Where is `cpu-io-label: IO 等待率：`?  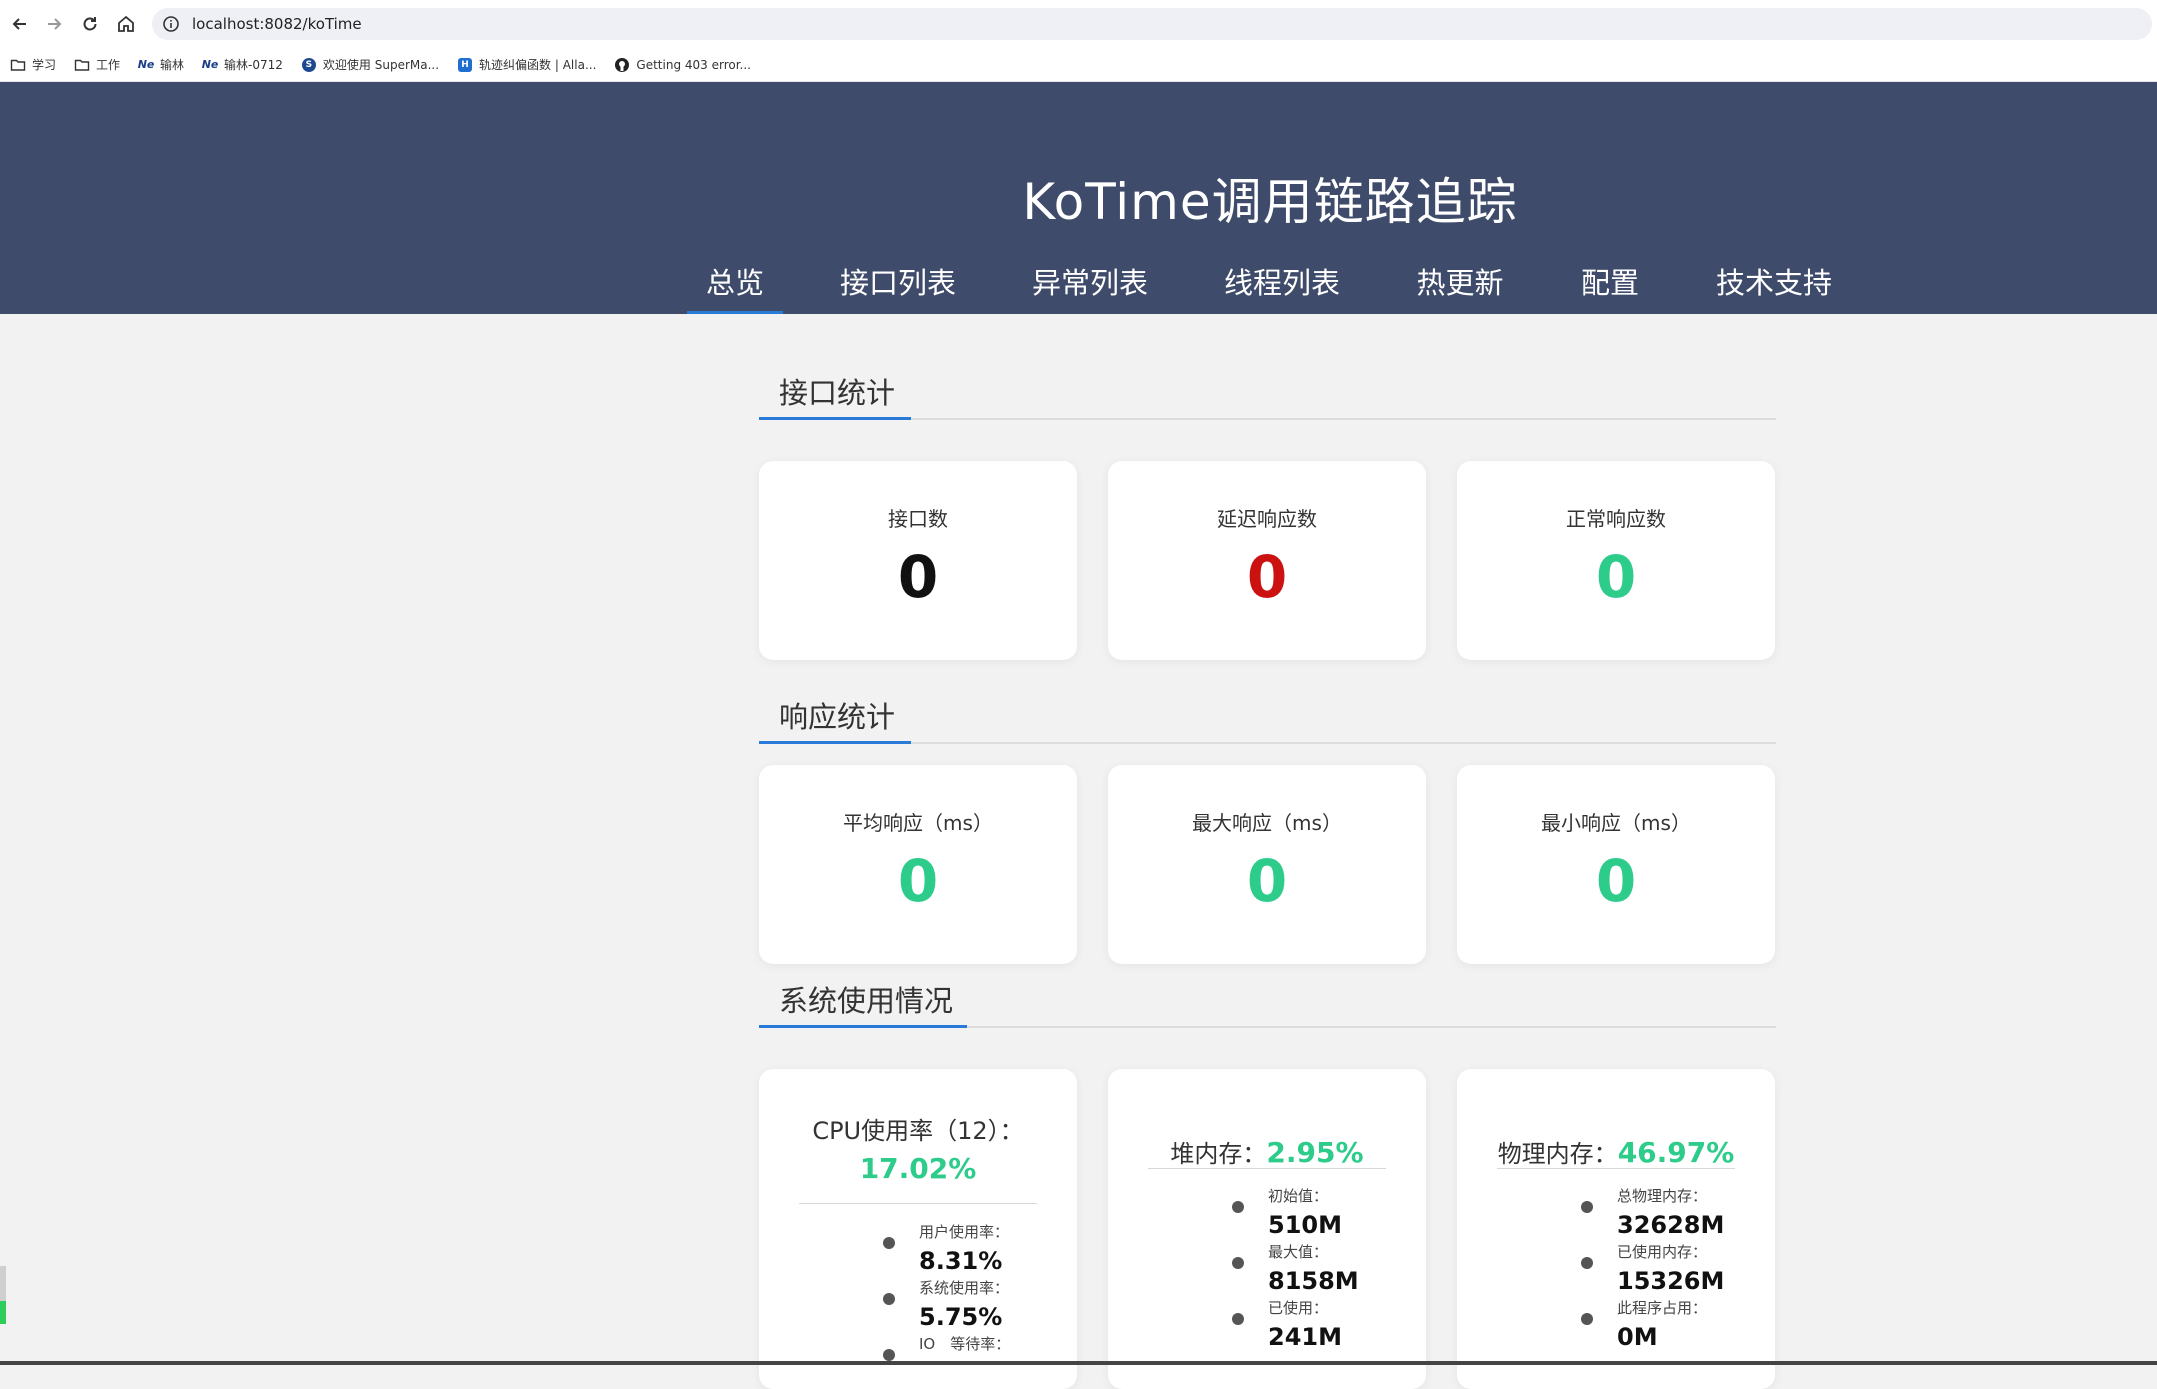
cpu-io-label: IO 等待率： is located at coordinates (965, 1344).